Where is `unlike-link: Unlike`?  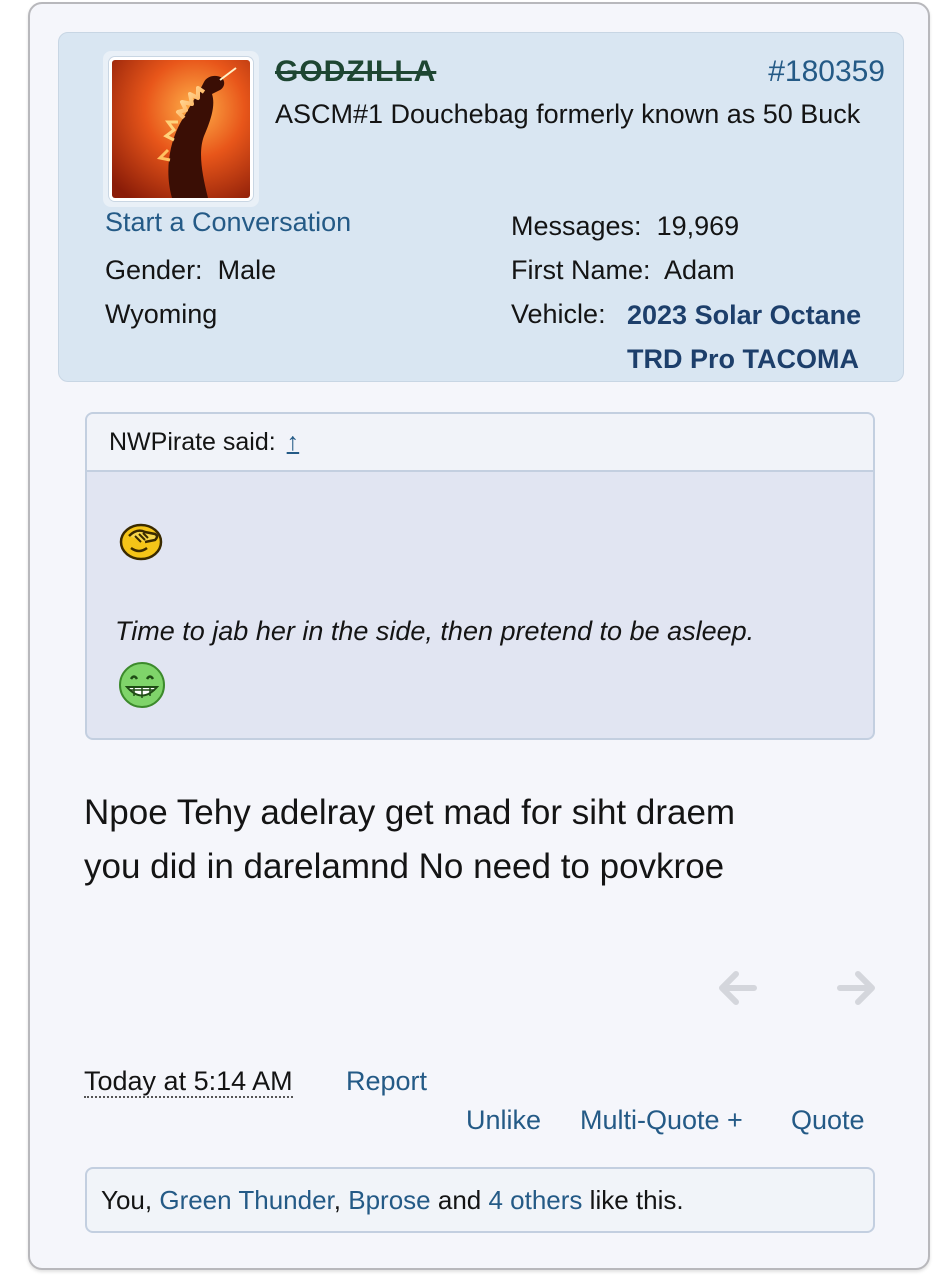 unlike-link: Unlike is located at coordinates (503, 1120).